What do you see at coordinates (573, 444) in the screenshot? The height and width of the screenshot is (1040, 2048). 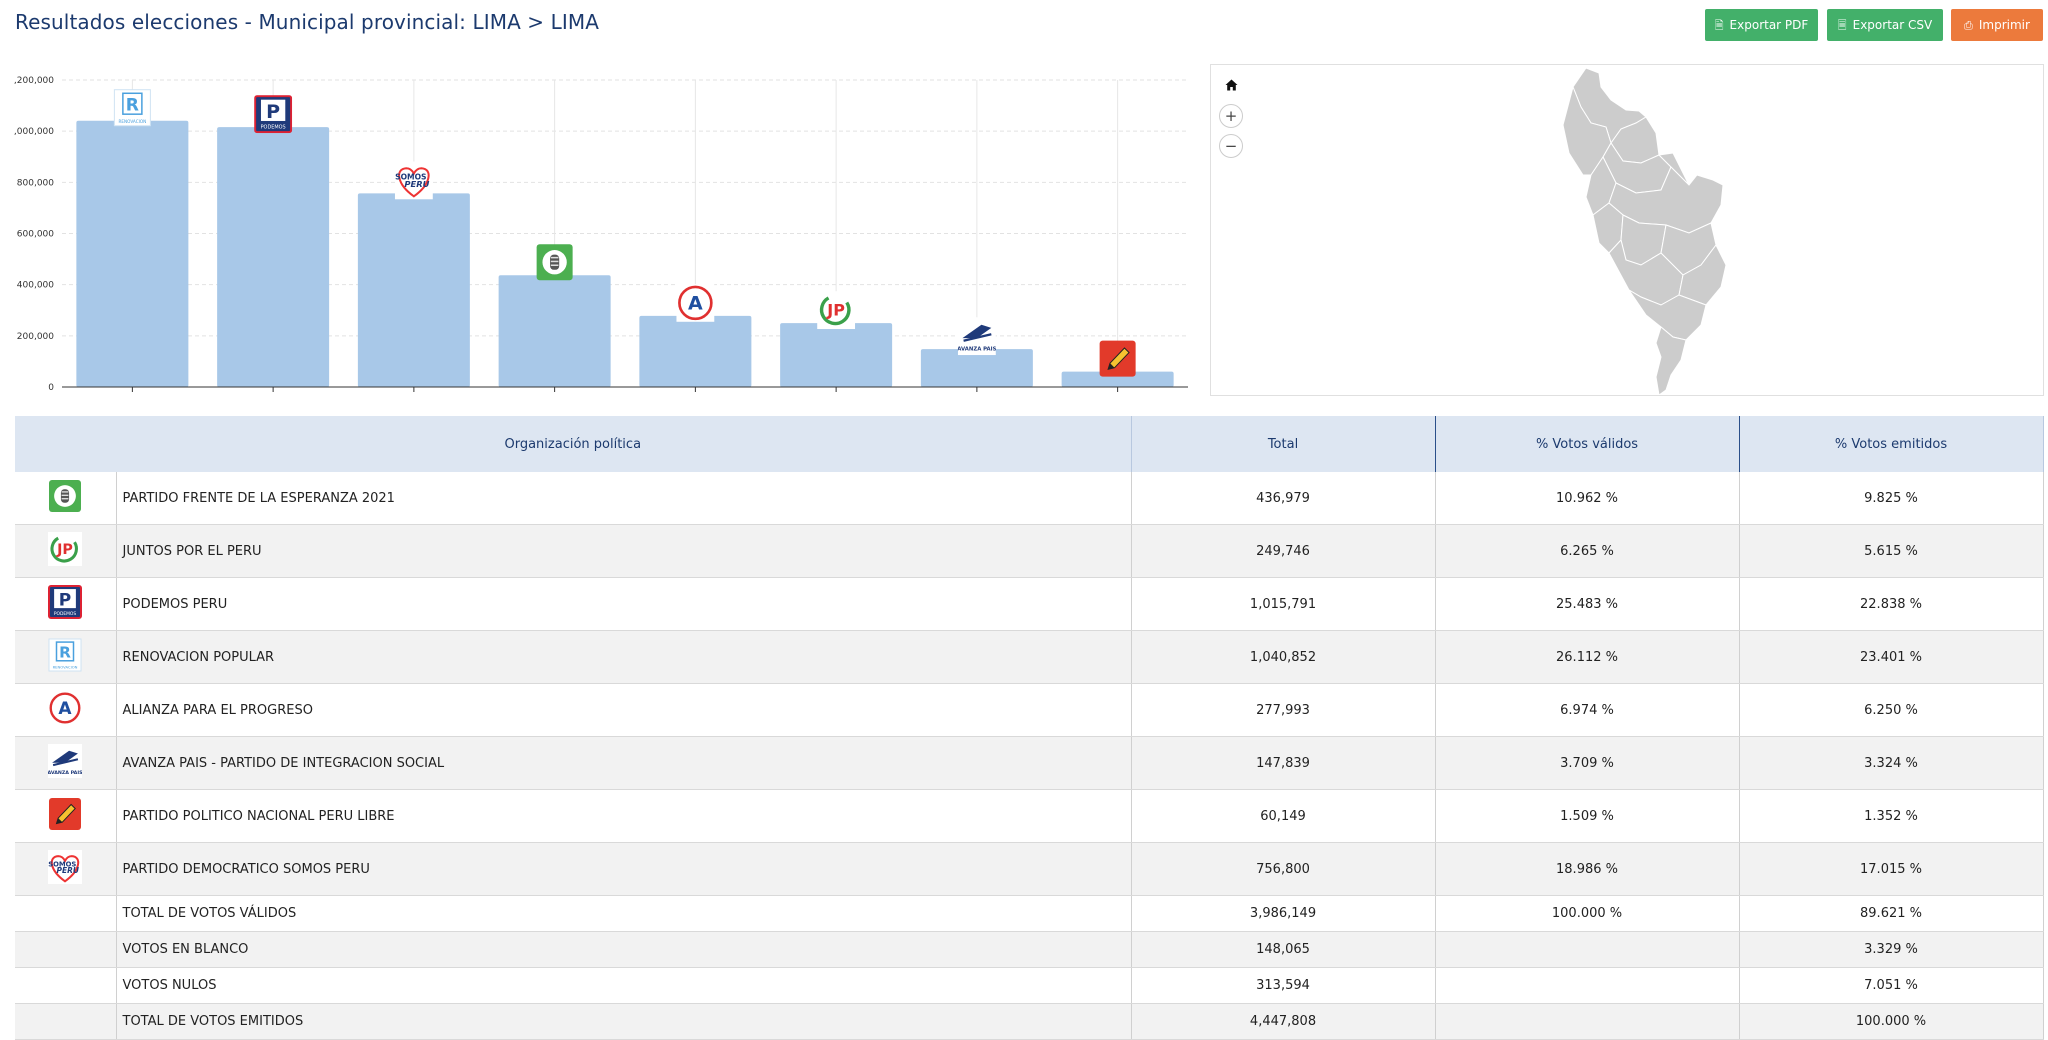 I see `header-organizacion: Organización política` at bounding box center [573, 444].